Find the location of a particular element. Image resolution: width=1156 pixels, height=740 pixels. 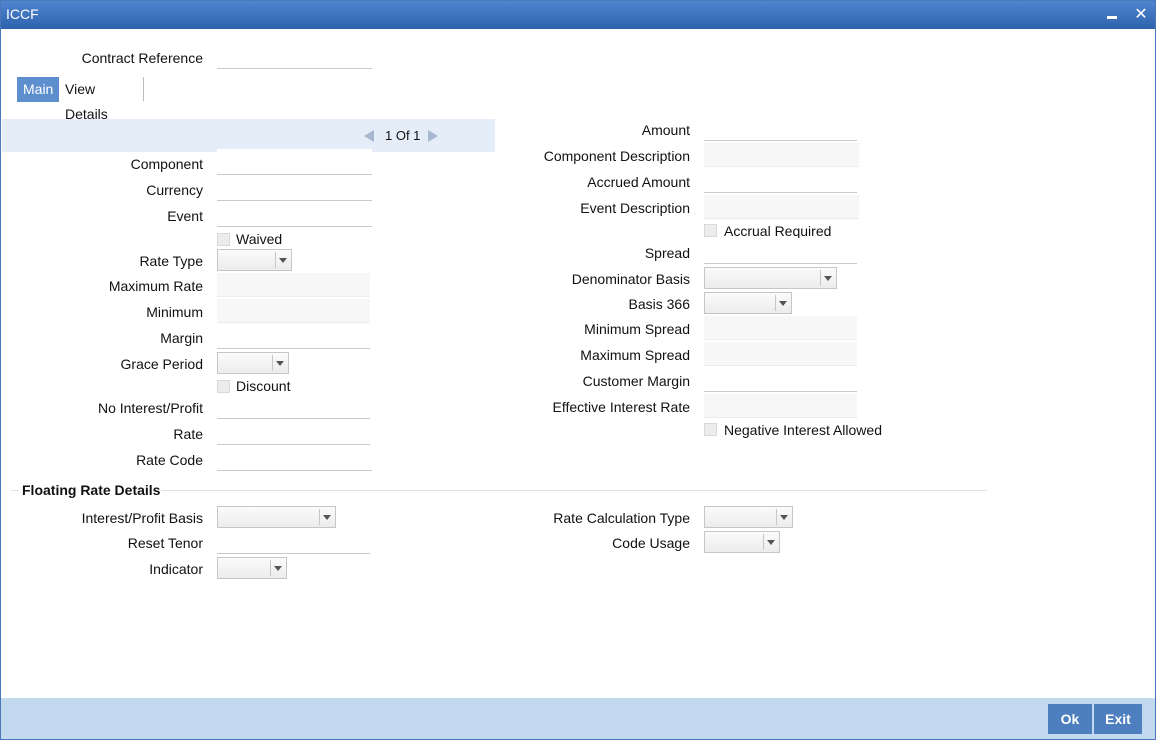

interest-profit-basis-label: Interest/Profit Basis is located at coordinates (142, 518).